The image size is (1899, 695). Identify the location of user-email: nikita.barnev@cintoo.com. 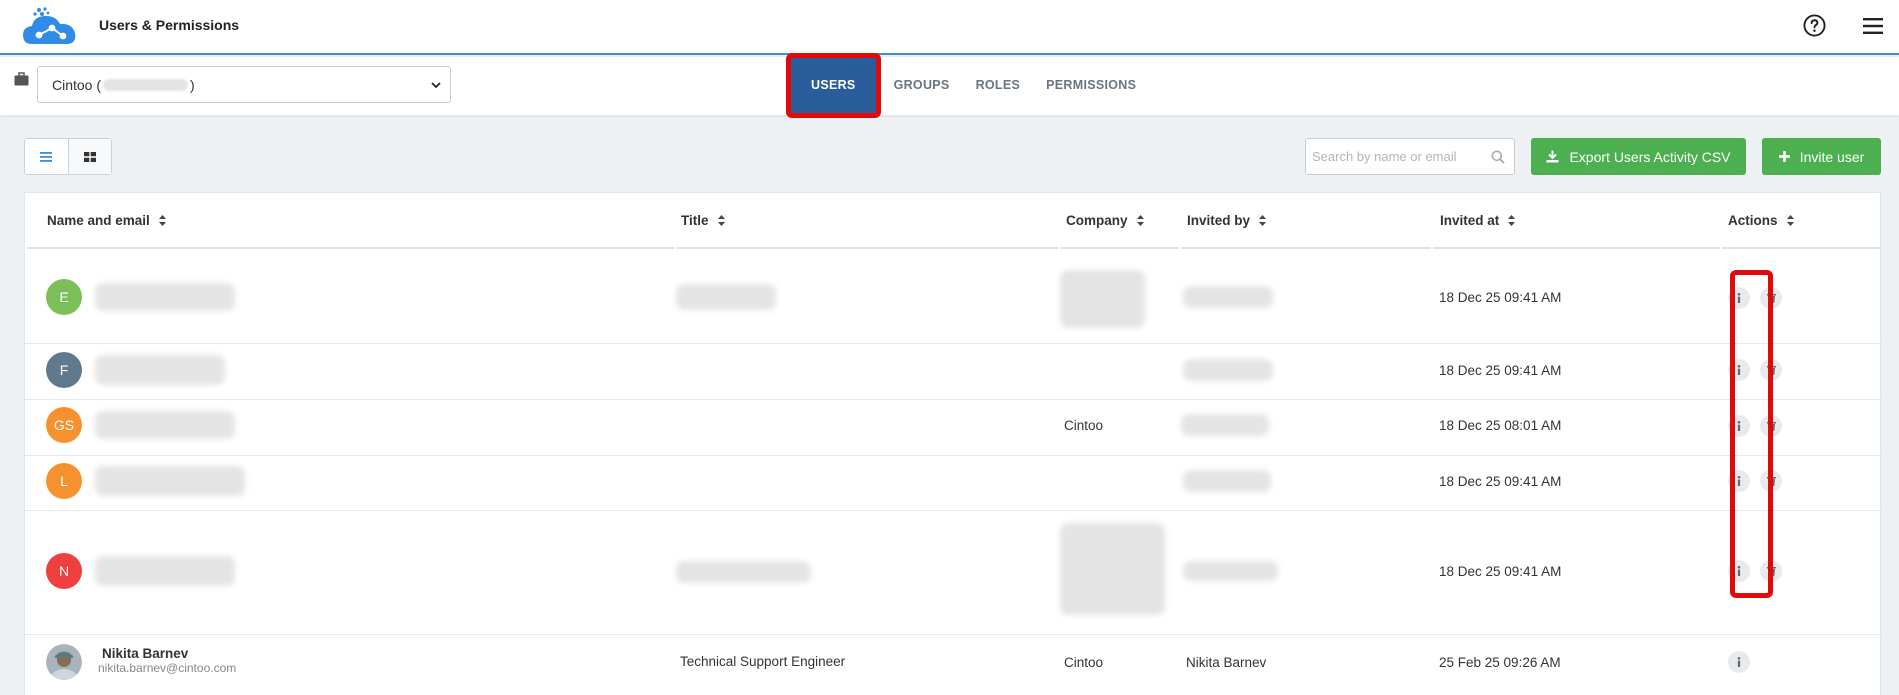
(167, 668).